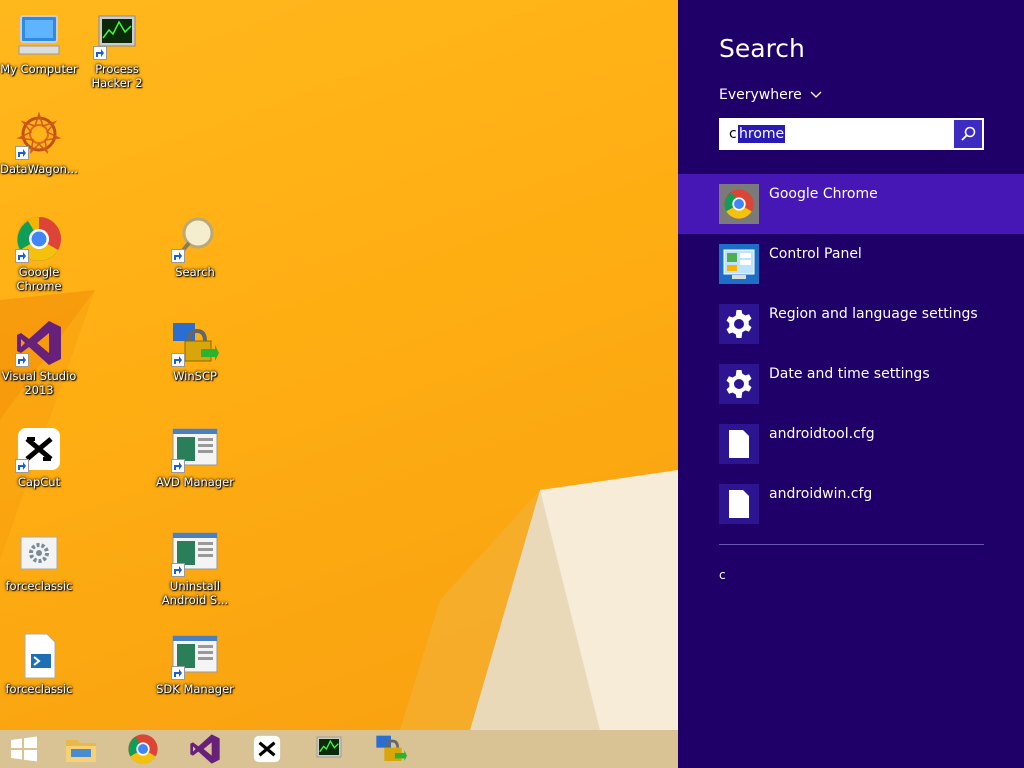 The width and height of the screenshot is (1024, 768). I want to click on taskbar, so click(339, 749).